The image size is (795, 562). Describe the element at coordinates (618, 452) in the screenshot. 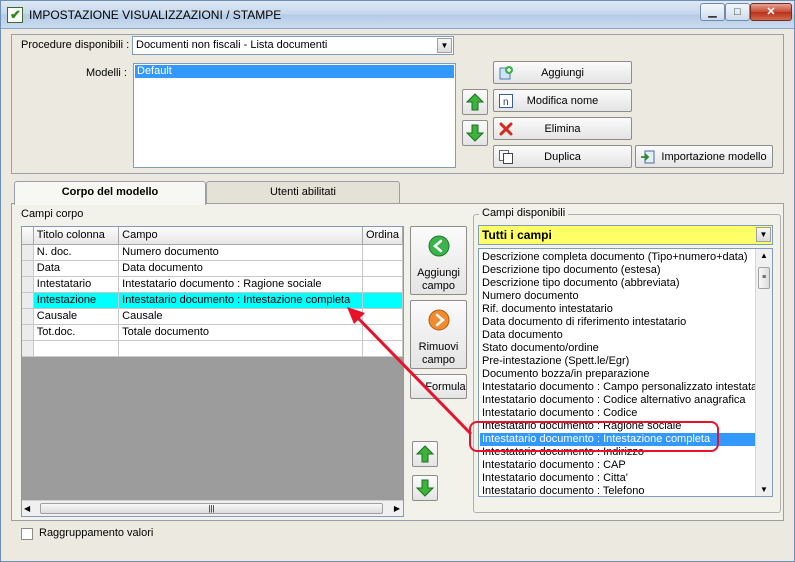

I see `list-item: Intestatario documento : Indirizzo` at that location.